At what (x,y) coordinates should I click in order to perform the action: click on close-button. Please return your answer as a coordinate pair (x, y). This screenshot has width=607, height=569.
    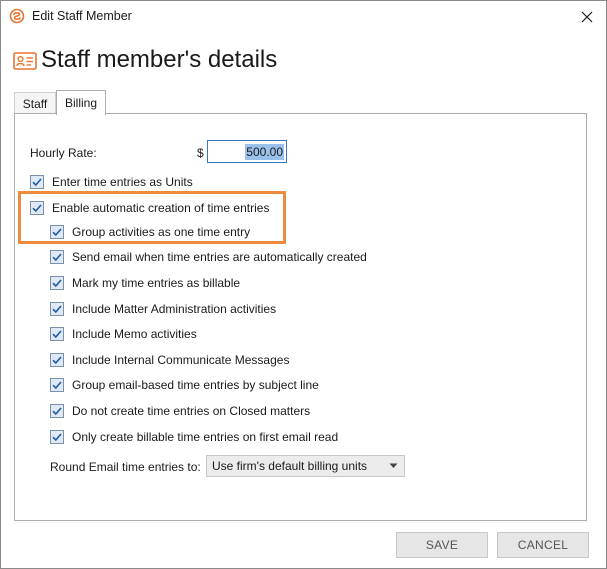
    Looking at the image, I should click on (587, 17).